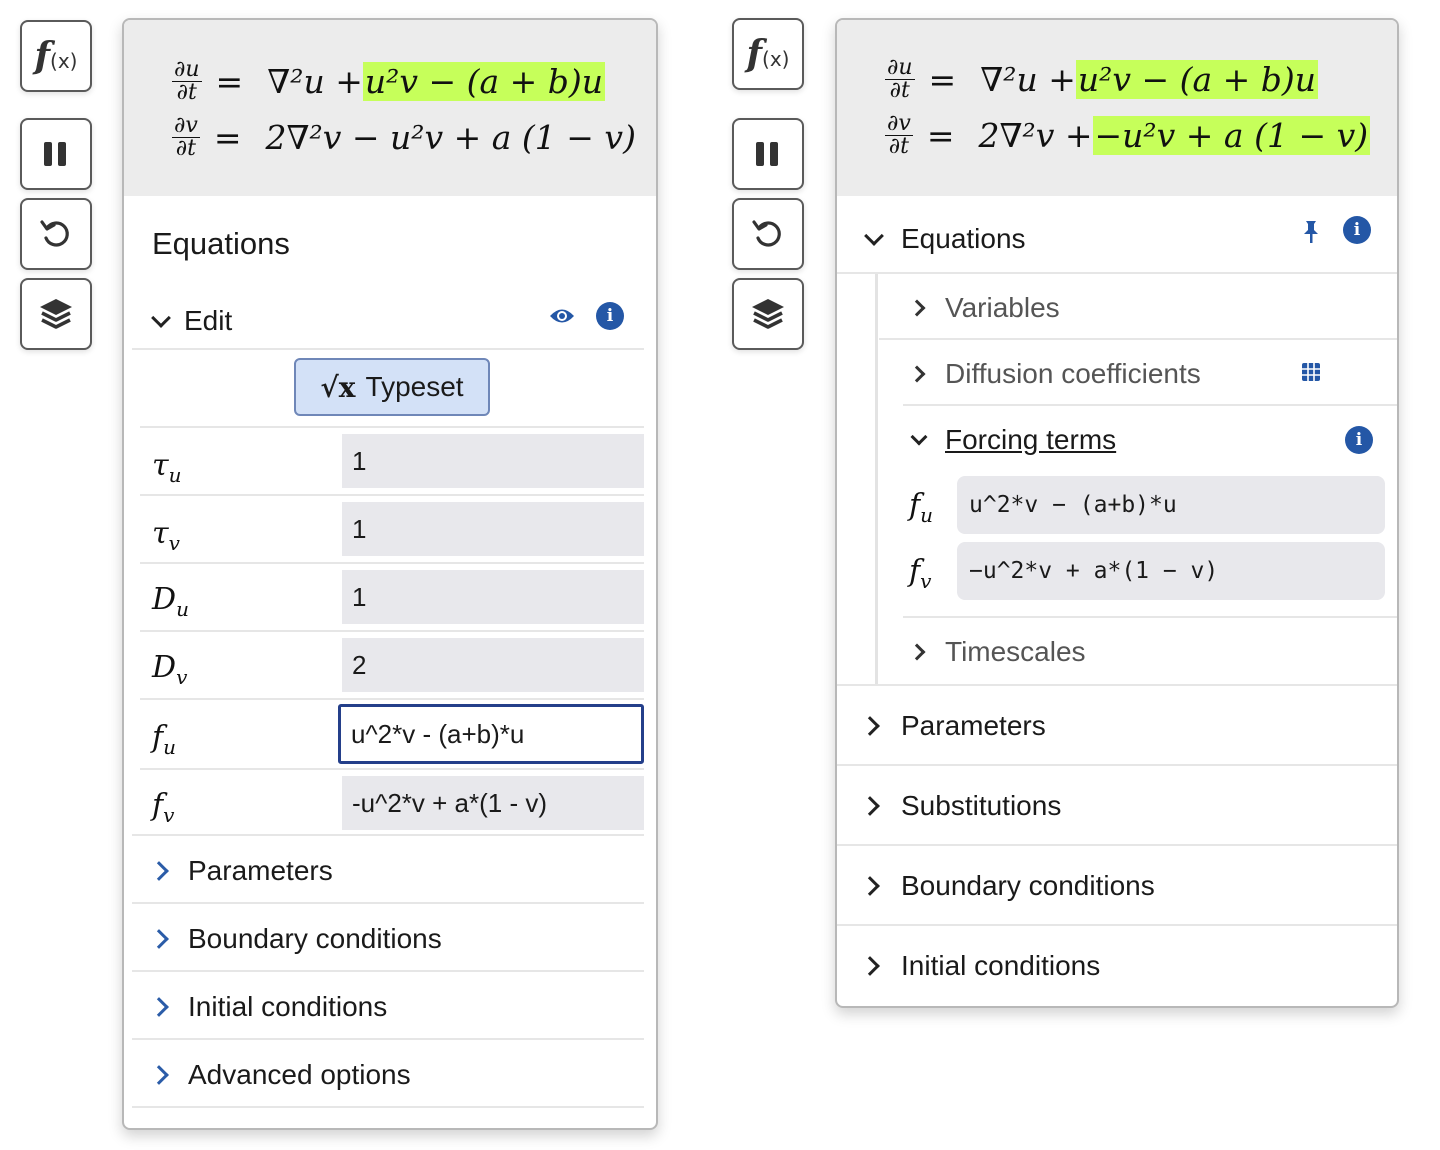  I want to click on equation-v: ∂v ∂t = 2∇²v − u²v + a (1 − v), so click(404, 136).